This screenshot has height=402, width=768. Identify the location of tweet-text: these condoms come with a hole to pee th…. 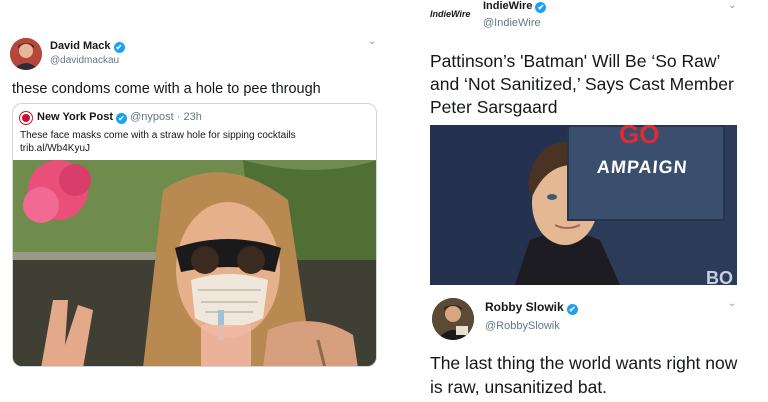
(166, 89).